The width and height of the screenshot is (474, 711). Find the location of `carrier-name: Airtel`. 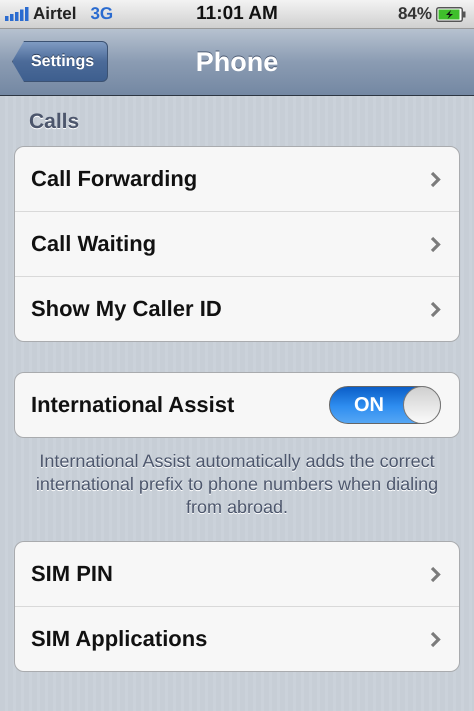

carrier-name: Airtel is located at coordinates (54, 14).